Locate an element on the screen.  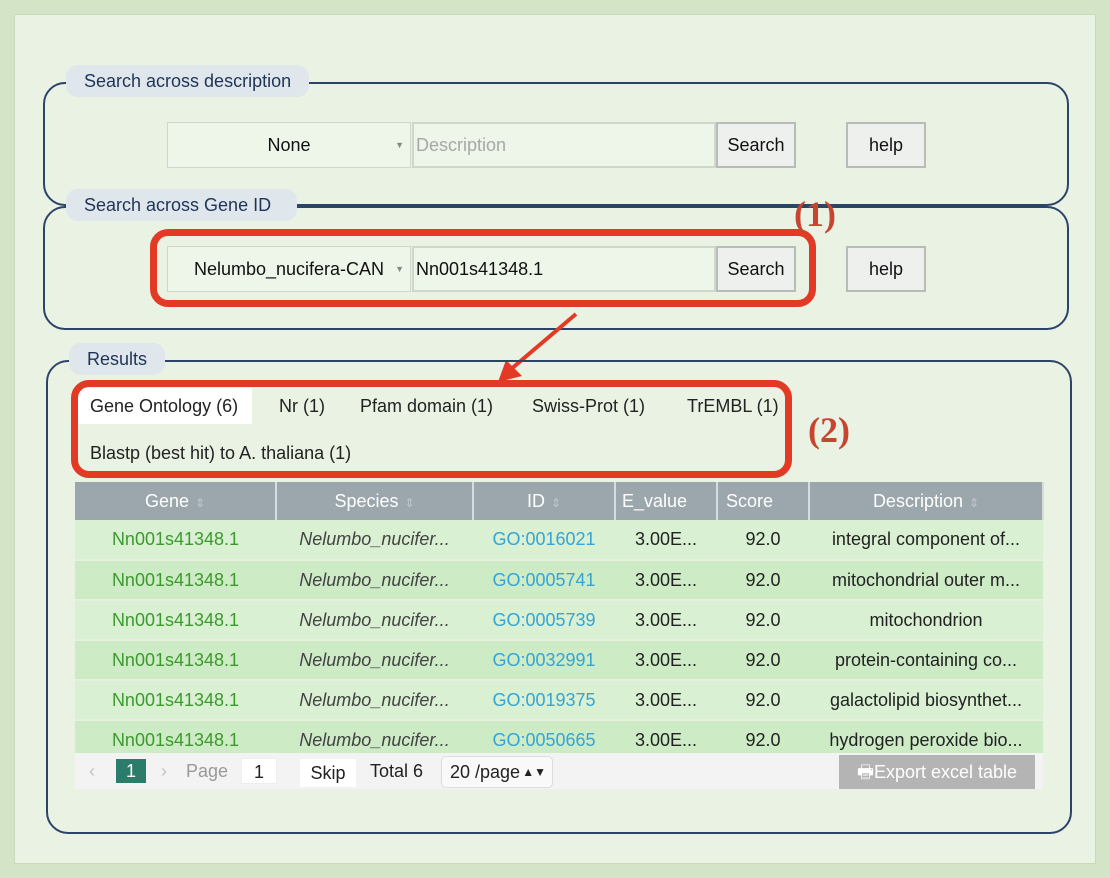
per-page-value: 20 /page is located at coordinates (485, 772).